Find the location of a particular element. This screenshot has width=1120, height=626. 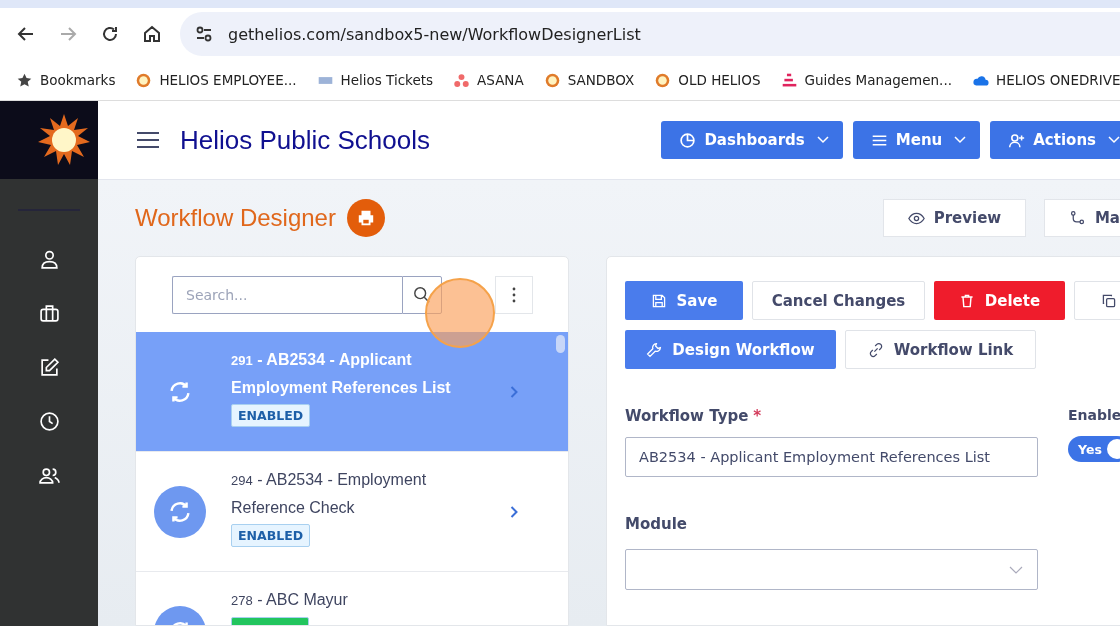

action-button: Workflow Link is located at coordinates (940, 349).